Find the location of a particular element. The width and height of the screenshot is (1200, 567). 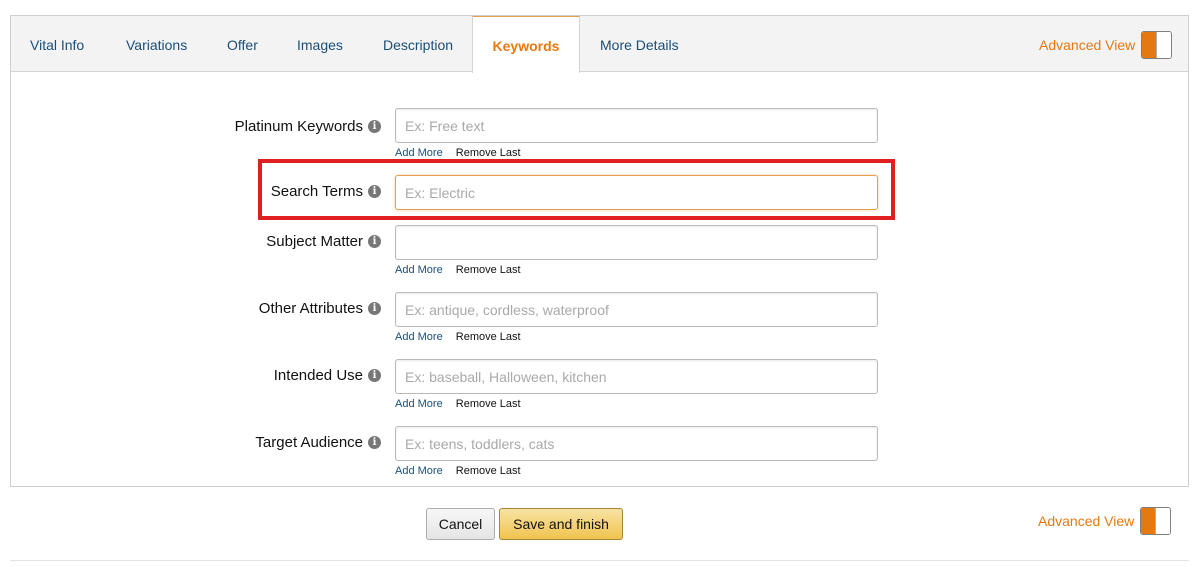

target-audience-input is located at coordinates (636, 443).